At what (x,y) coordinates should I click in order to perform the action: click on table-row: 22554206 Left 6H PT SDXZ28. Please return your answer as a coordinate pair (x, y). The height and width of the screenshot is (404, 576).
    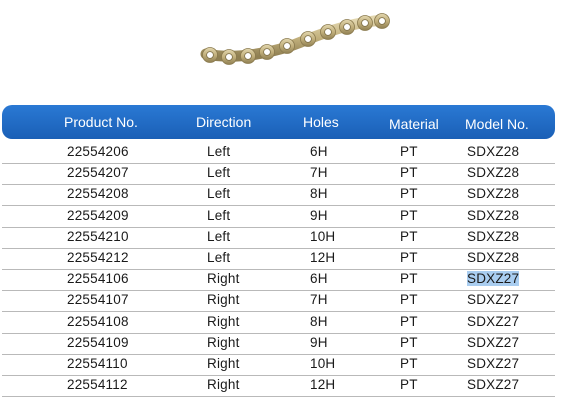
    Looking at the image, I should click on (278, 153).